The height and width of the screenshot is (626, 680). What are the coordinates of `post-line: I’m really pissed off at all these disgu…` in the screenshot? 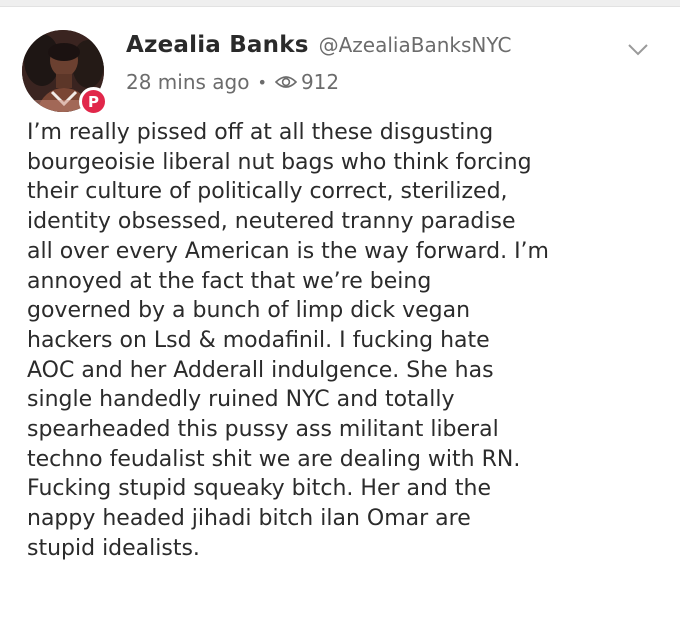 It's located at (260, 132).